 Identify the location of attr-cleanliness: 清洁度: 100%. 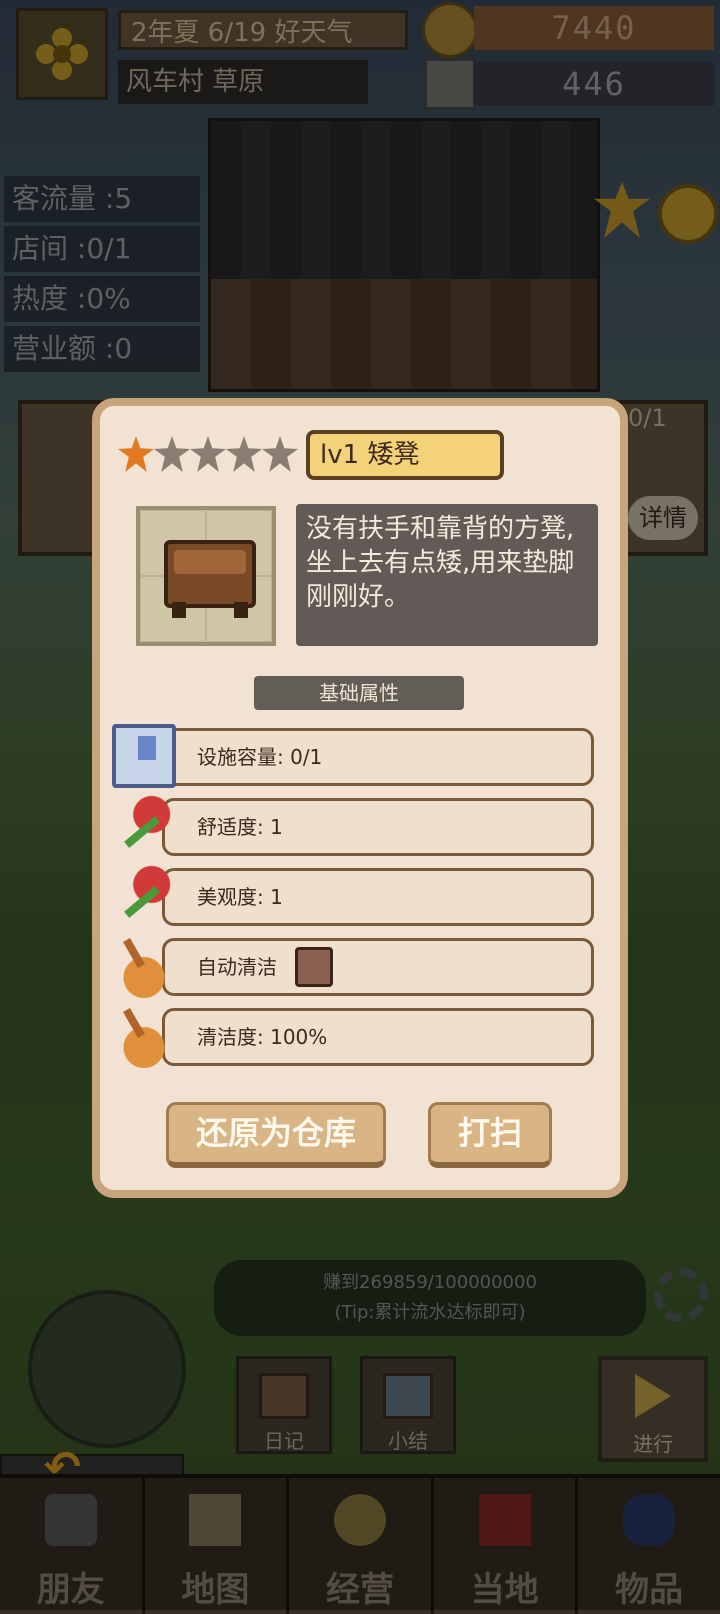
(378, 1037).